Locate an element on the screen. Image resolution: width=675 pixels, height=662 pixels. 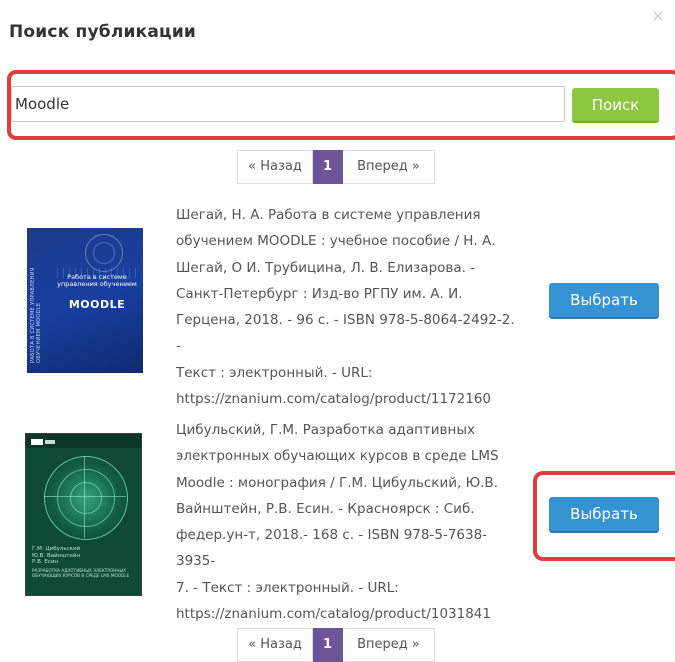
cover-subtitle: Работа в системе управления обучением is located at coordinates (97, 280).